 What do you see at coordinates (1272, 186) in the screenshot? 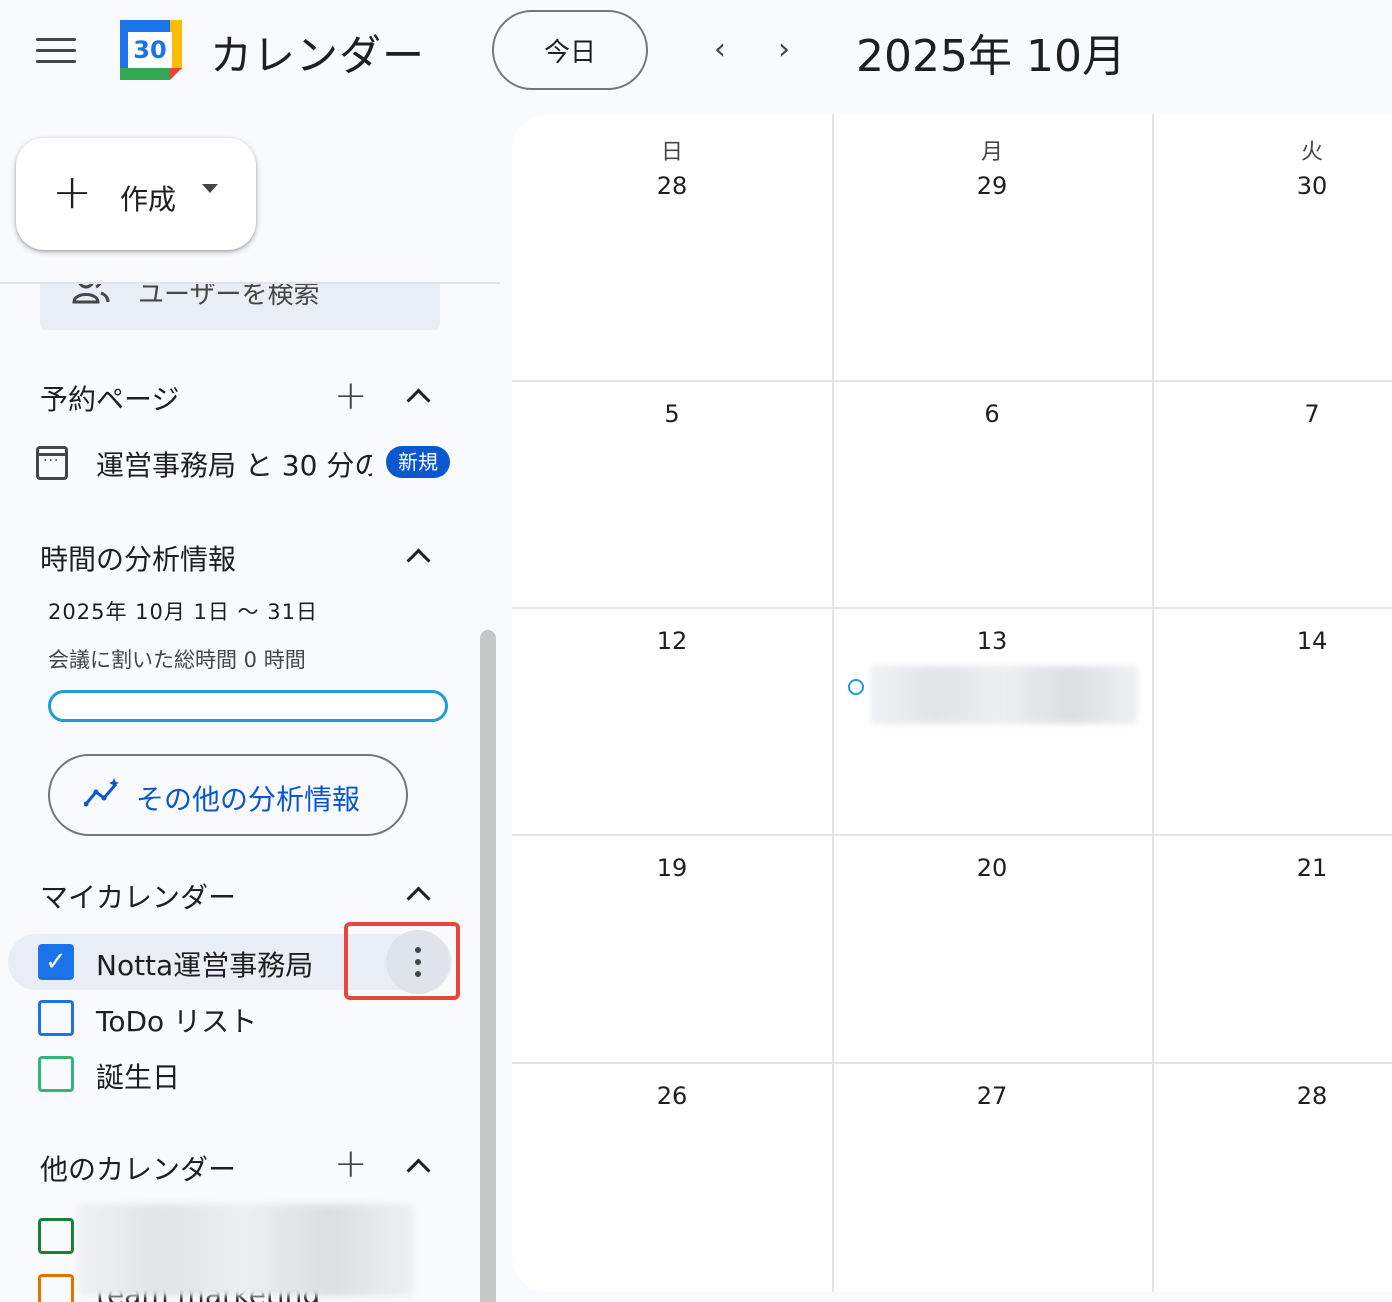
I see `date-cell-number: 30` at bounding box center [1272, 186].